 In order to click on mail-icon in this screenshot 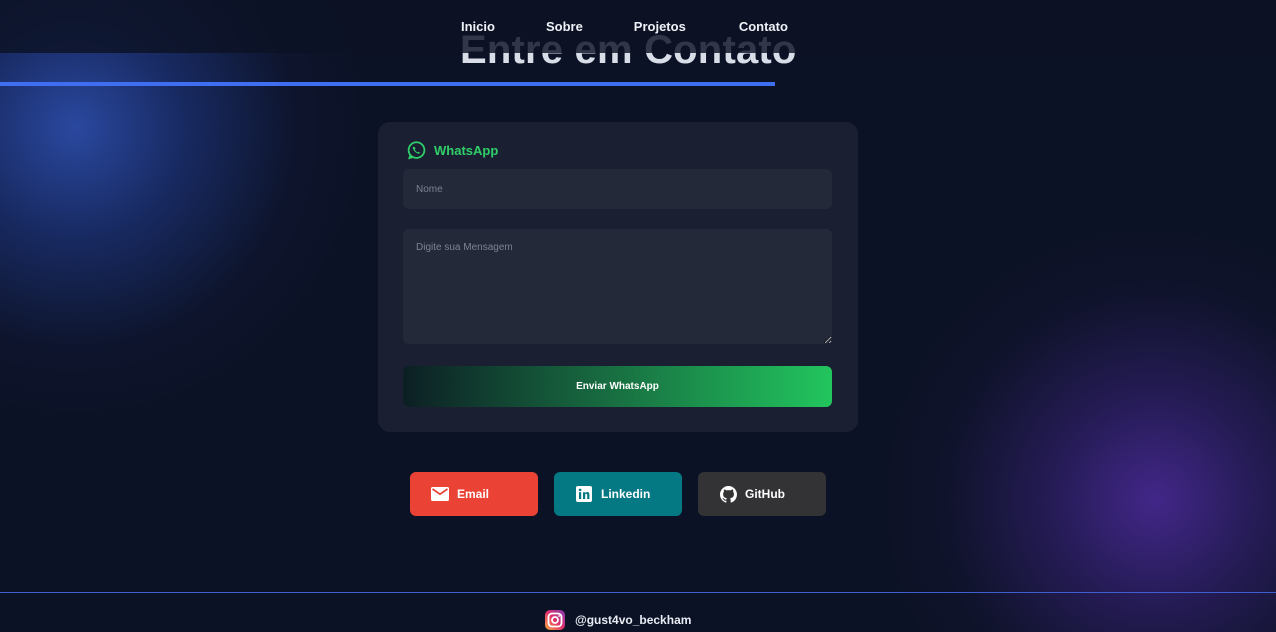, I will do `click(440, 494)`.